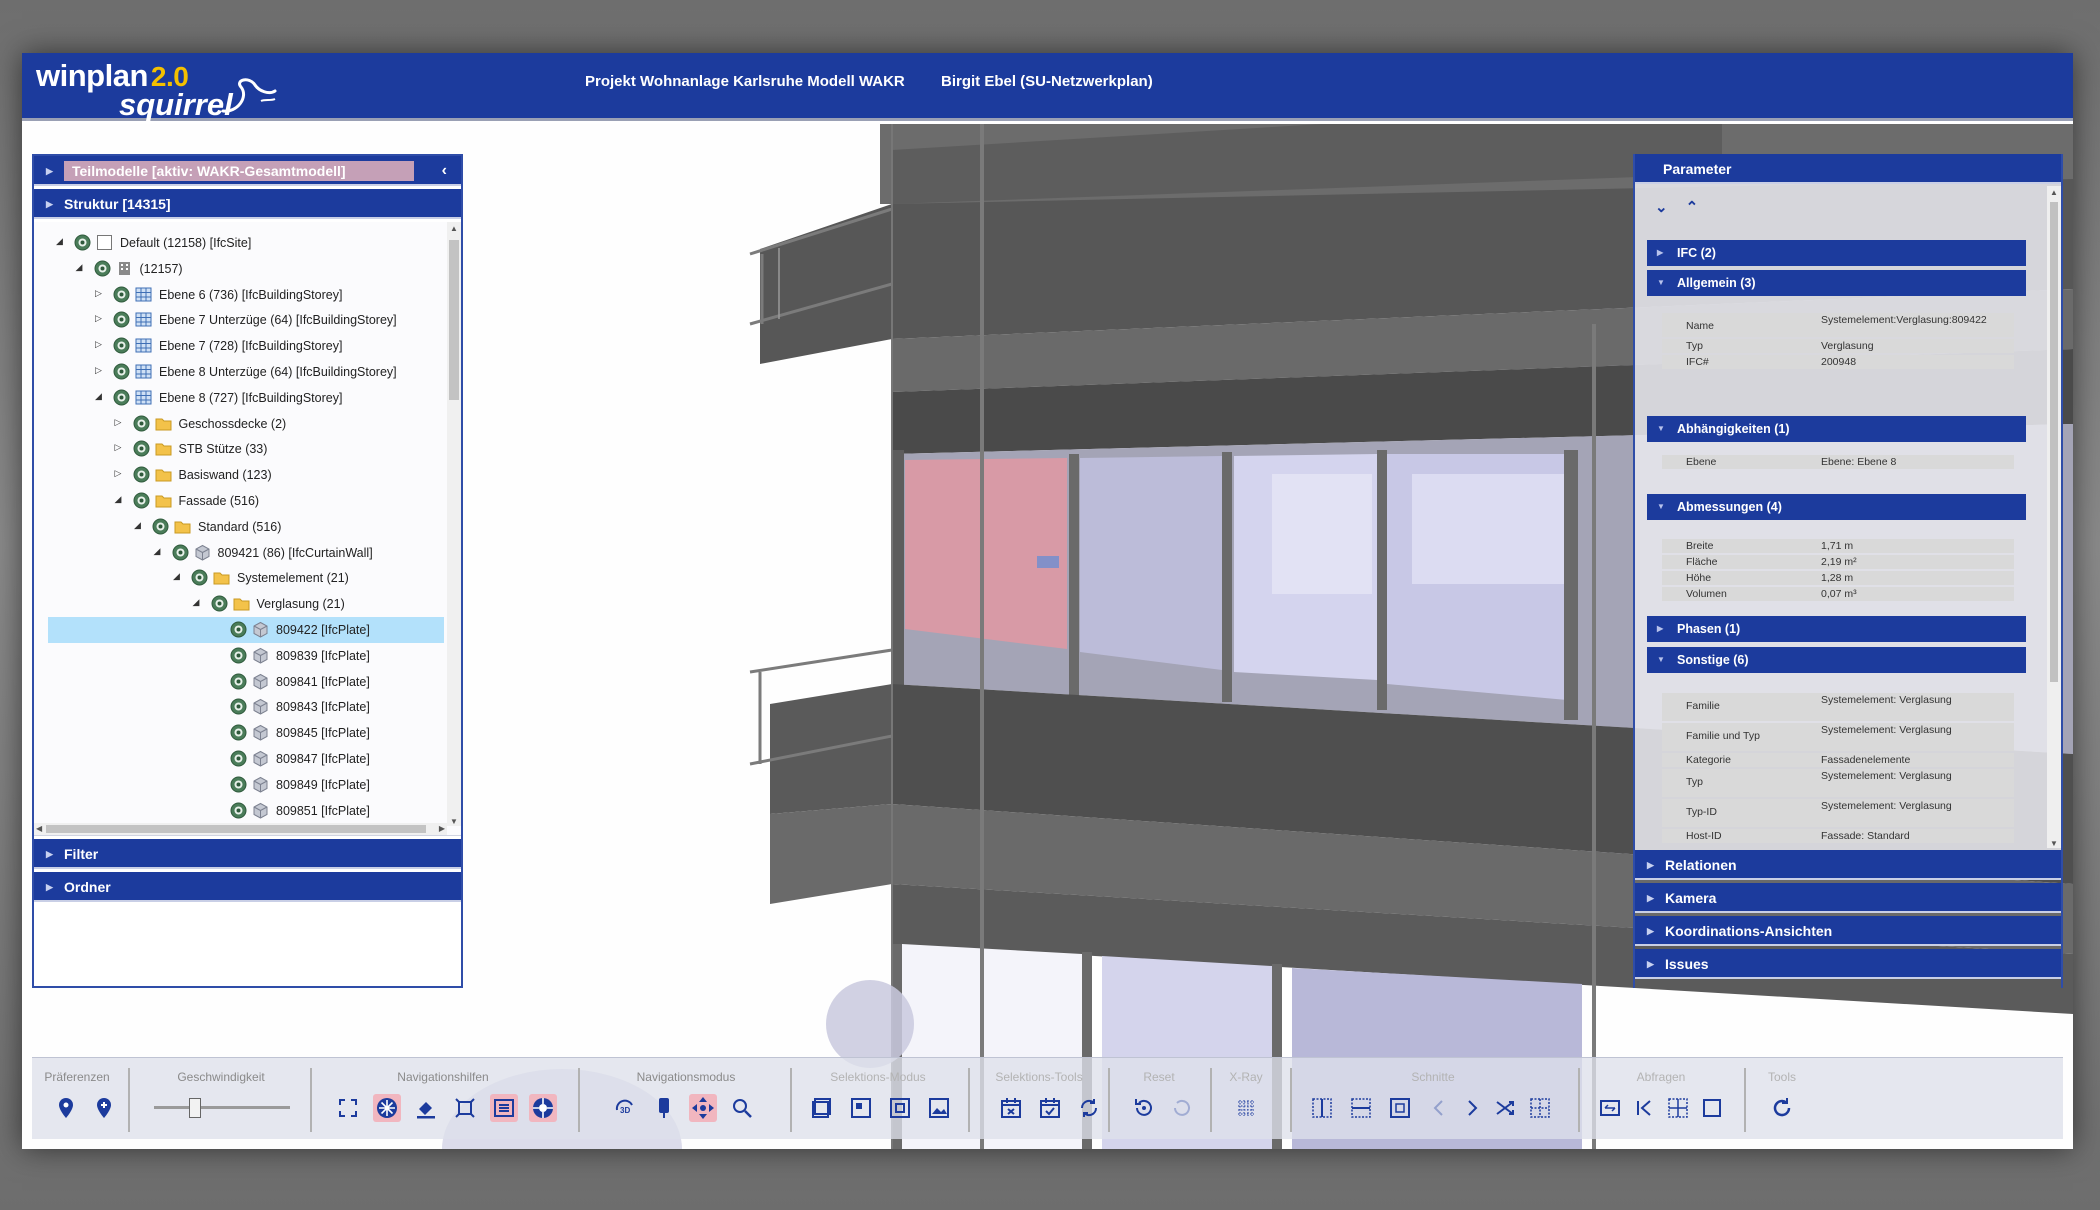  Describe the element at coordinates (1848, 865) in the screenshot. I see `relationen-header: ▶ Relationen` at that location.